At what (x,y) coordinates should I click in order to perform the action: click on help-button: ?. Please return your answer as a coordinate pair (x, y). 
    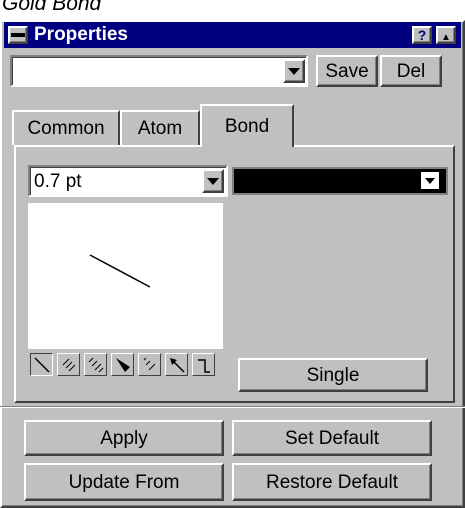
    Looking at the image, I should click on (422, 35).